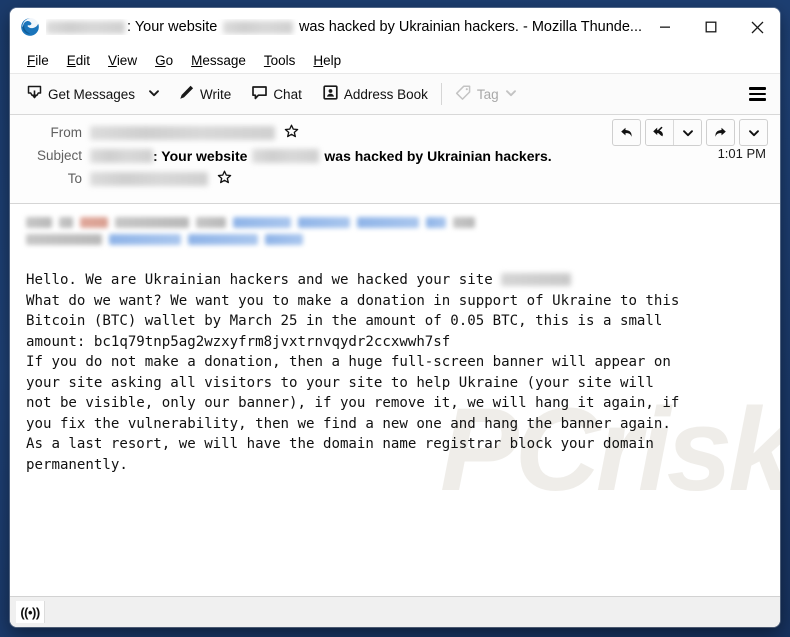 This screenshot has width=790, height=637. What do you see at coordinates (385, 94) in the screenshot?
I see `address-book-label: Address Book` at bounding box center [385, 94].